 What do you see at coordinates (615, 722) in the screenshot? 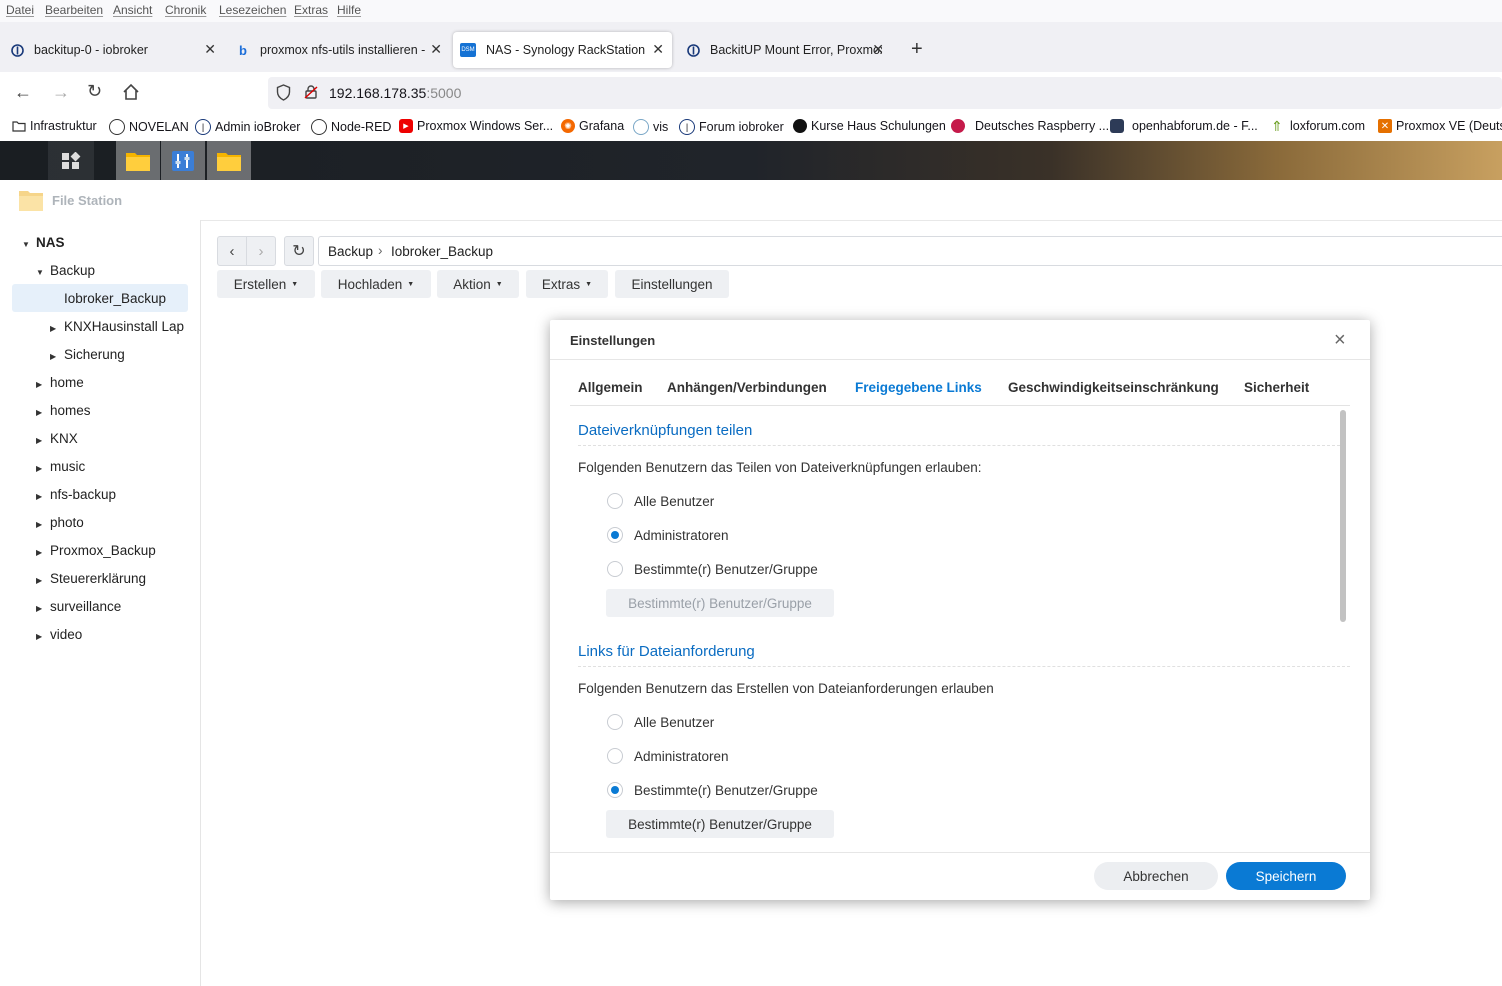
I see `radio-request-alle-benutzer` at bounding box center [615, 722].